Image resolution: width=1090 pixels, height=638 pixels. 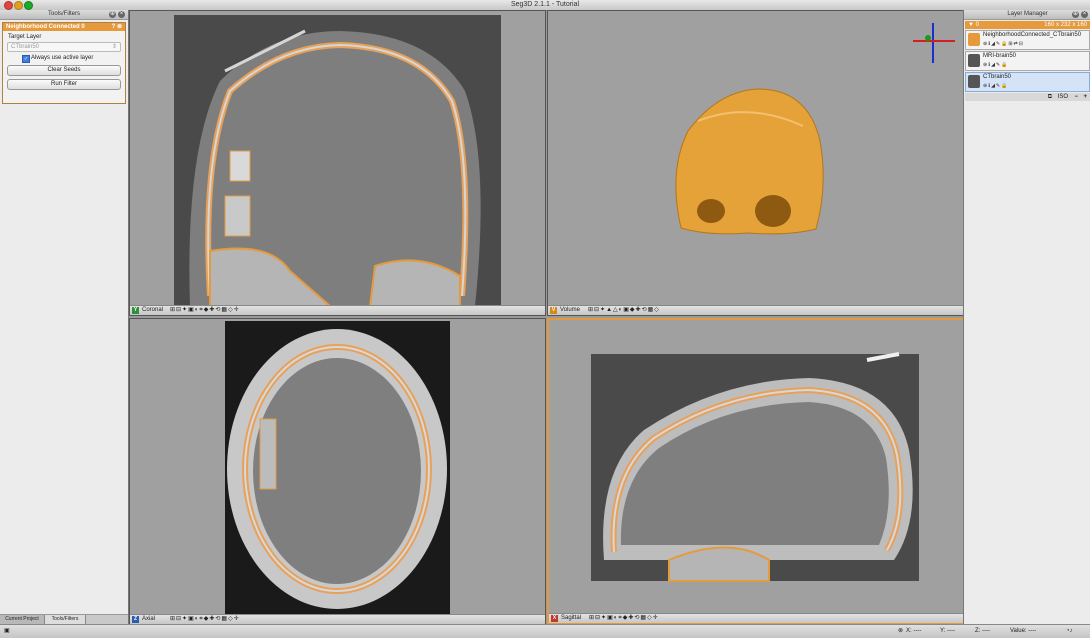 I want to click on layer-name: NeighborhoodConnected_CTbrain50, so click(x=1032, y=35).